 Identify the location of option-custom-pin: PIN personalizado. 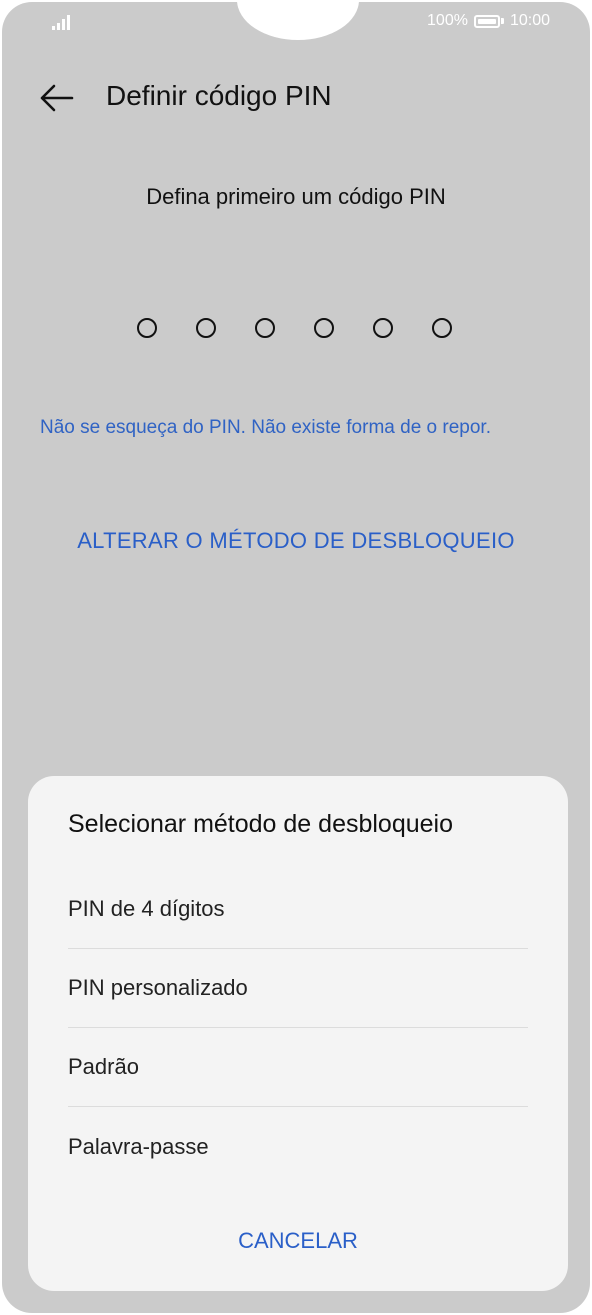
(298, 988).